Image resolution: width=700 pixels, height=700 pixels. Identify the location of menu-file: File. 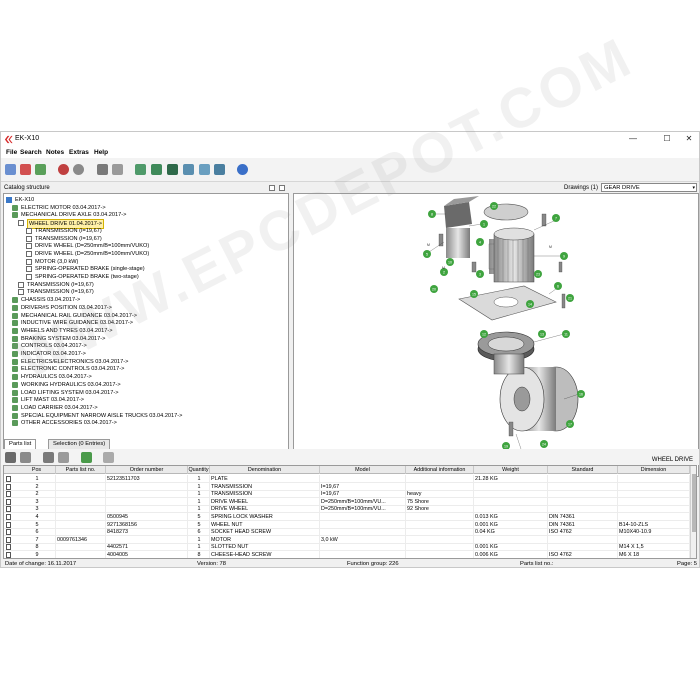
(11, 152).